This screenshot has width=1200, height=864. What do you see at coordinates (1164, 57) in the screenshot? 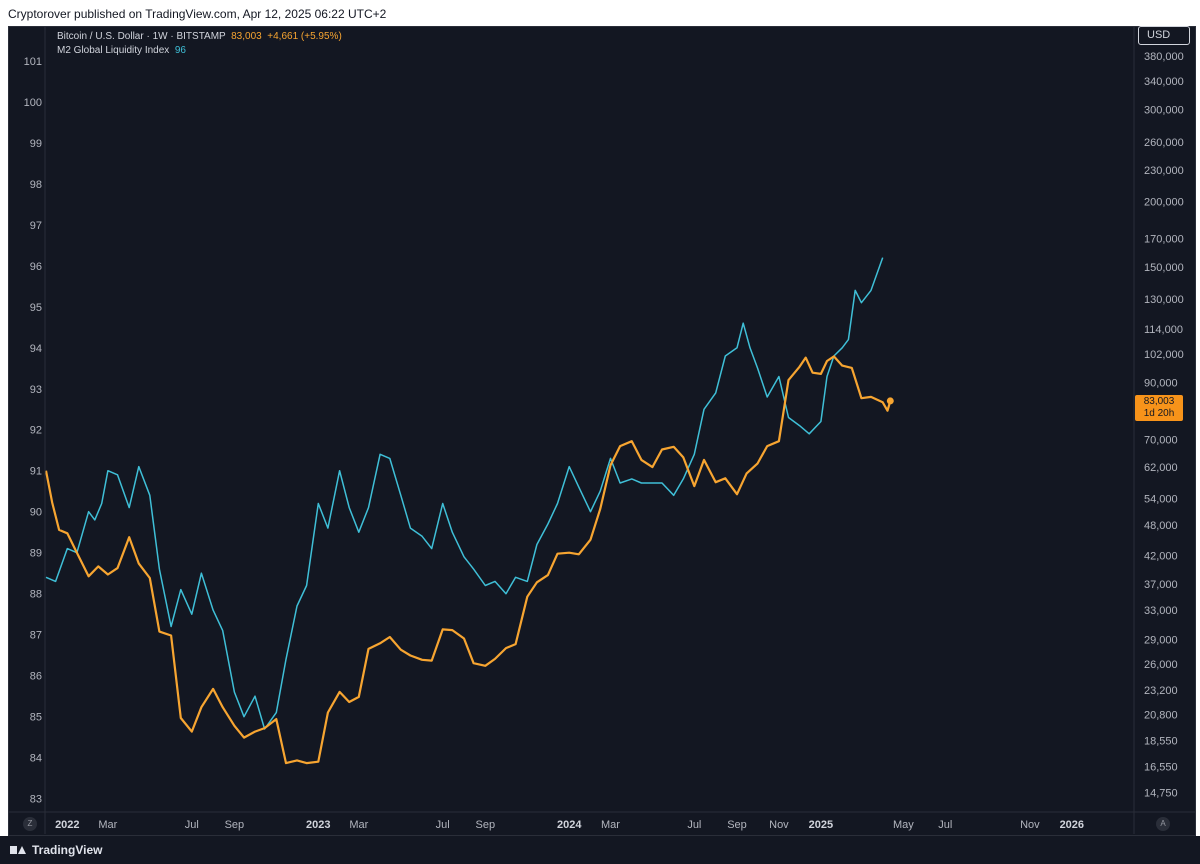
I see `right-tick-label: 380,000` at bounding box center [1164, 57].